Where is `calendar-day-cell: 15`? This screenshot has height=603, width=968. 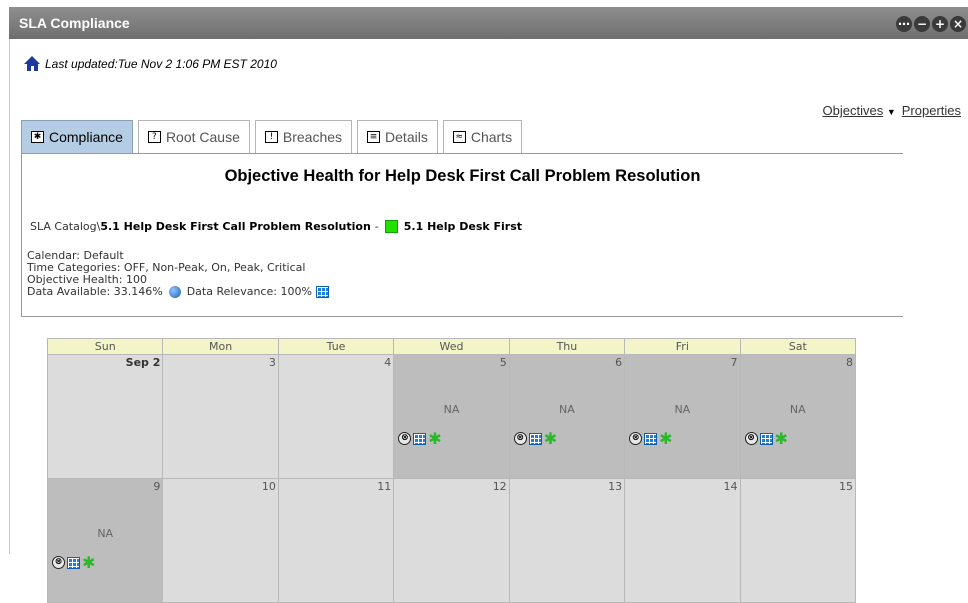
calendar-day-cell: 15 is located at coordinates (798, 540).